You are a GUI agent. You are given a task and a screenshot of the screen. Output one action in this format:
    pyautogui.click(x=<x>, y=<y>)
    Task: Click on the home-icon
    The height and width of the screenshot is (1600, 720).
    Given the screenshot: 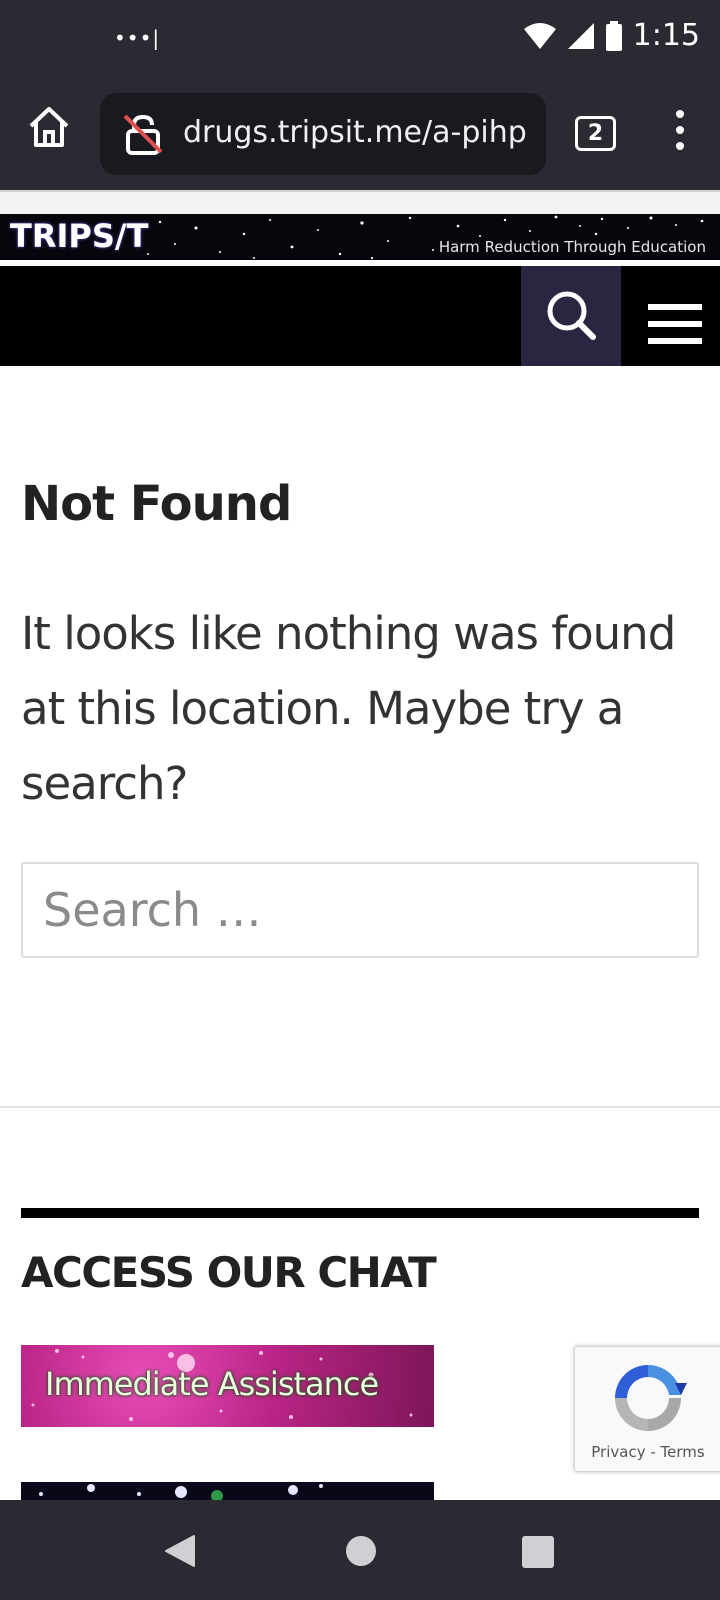 What is the action you would take?
    pyautogui.click(x=49, y=127)
    